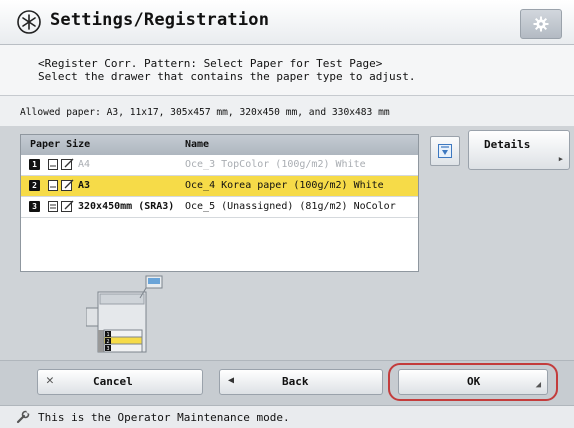 The height and width of the screenshot is (428, 574). What do you see at coordinates (107, 342) in the screenshot?
I see `printer-drawer-label: 2` at bounding box center [107, 342].